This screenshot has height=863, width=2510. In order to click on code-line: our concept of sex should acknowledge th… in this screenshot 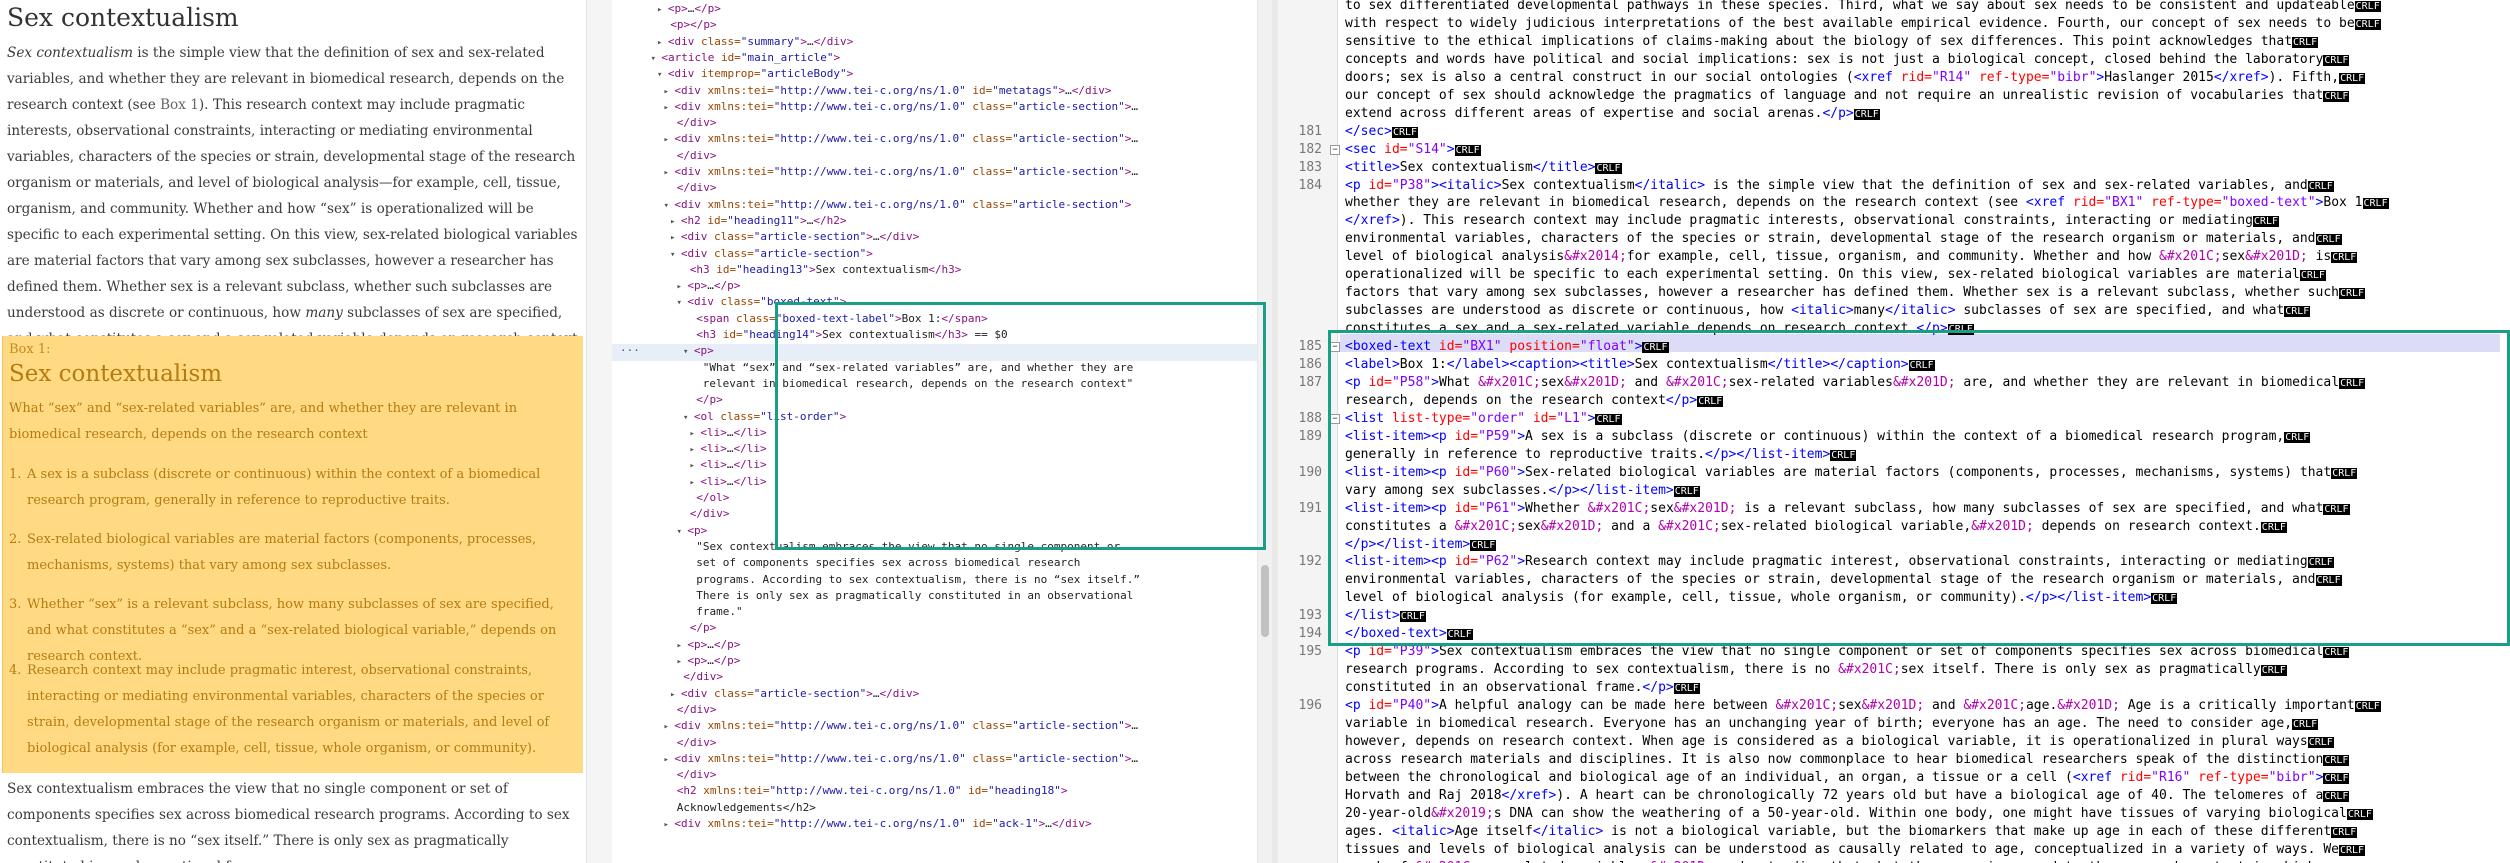, I will do `click(1847, 96)`.